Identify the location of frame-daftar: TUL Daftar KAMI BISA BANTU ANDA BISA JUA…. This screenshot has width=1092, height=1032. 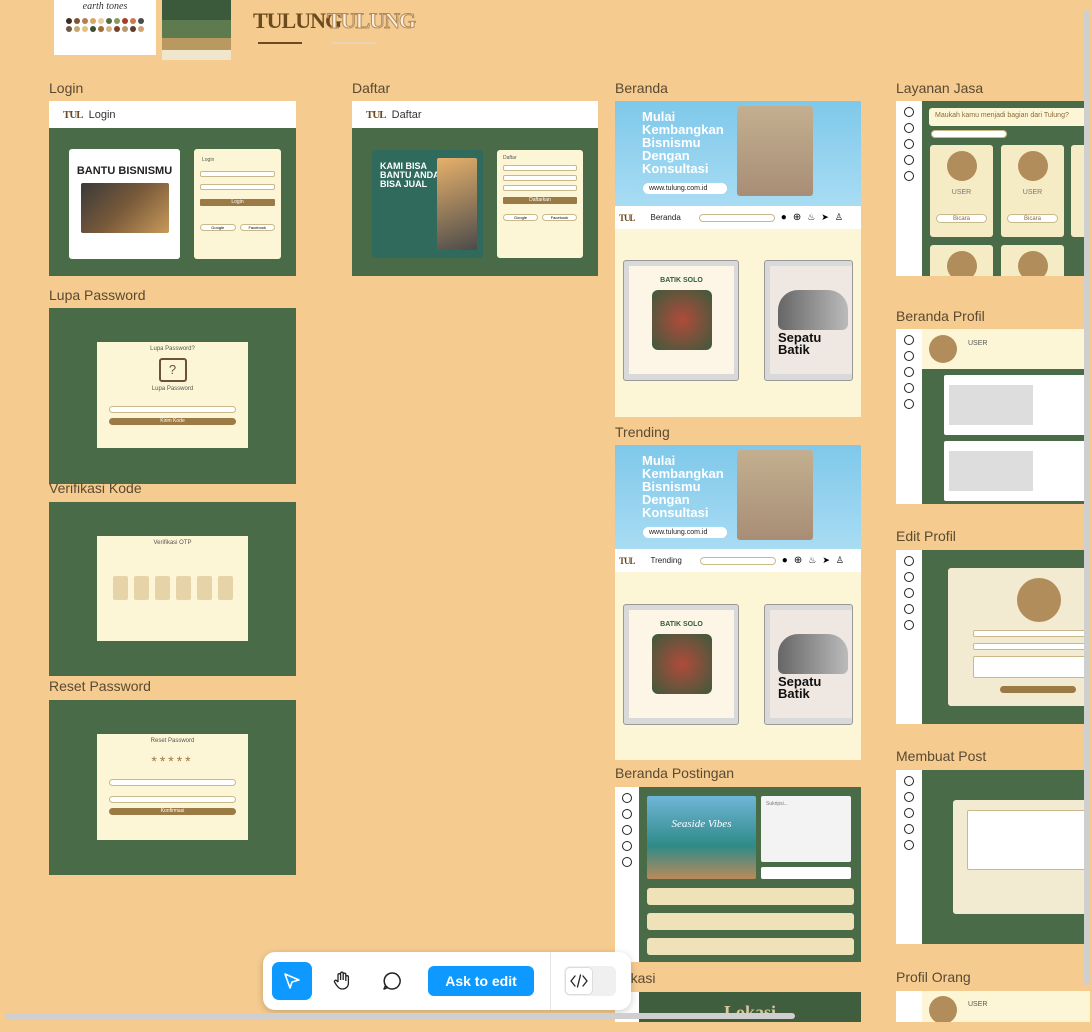
(475, 188).